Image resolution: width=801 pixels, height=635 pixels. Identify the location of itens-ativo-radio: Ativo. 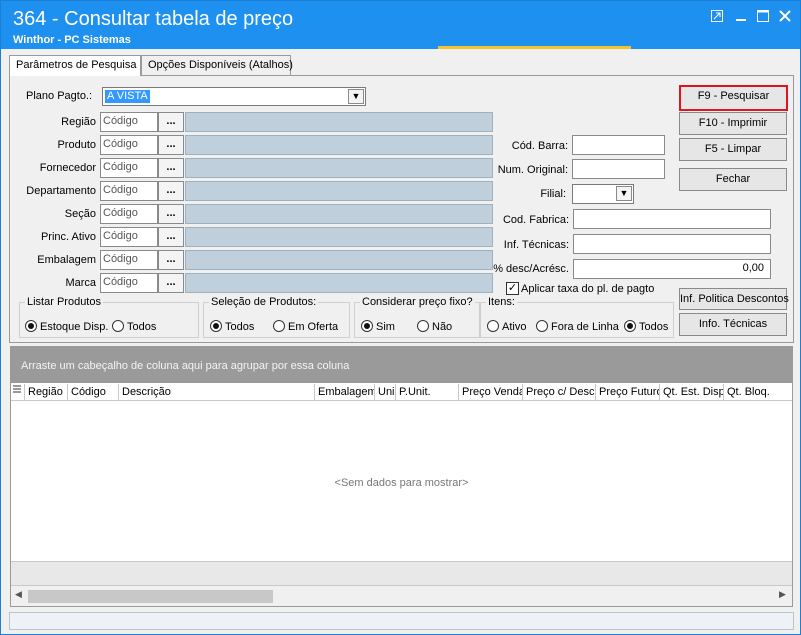
(506, 326).